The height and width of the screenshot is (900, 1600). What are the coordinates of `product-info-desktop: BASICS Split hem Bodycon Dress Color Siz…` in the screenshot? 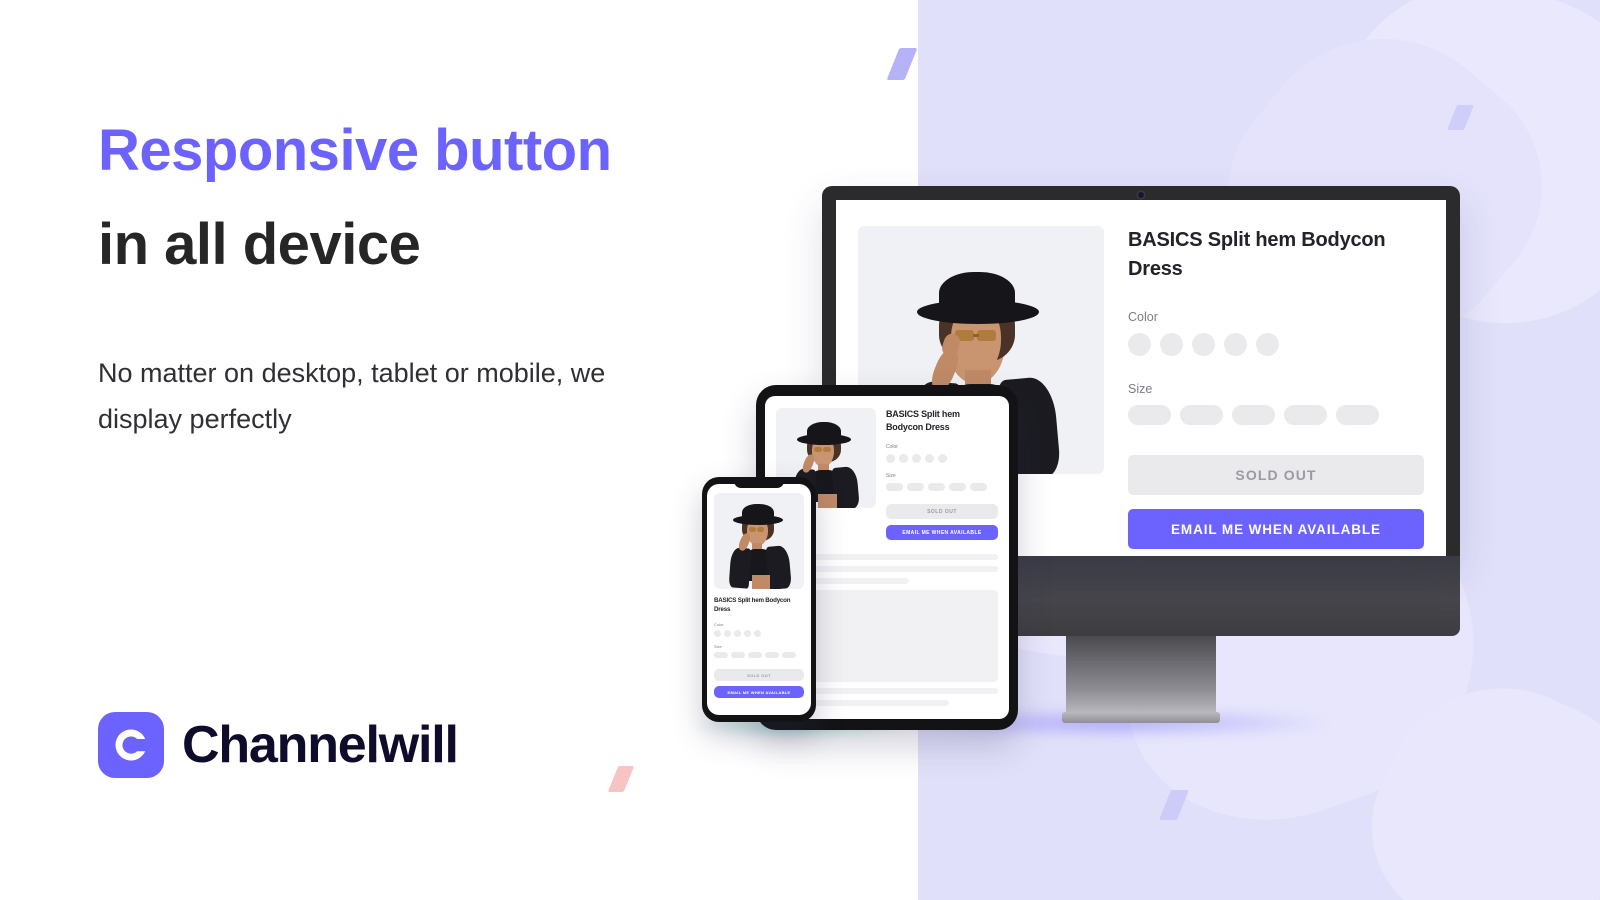 It's located at (1276, 391).